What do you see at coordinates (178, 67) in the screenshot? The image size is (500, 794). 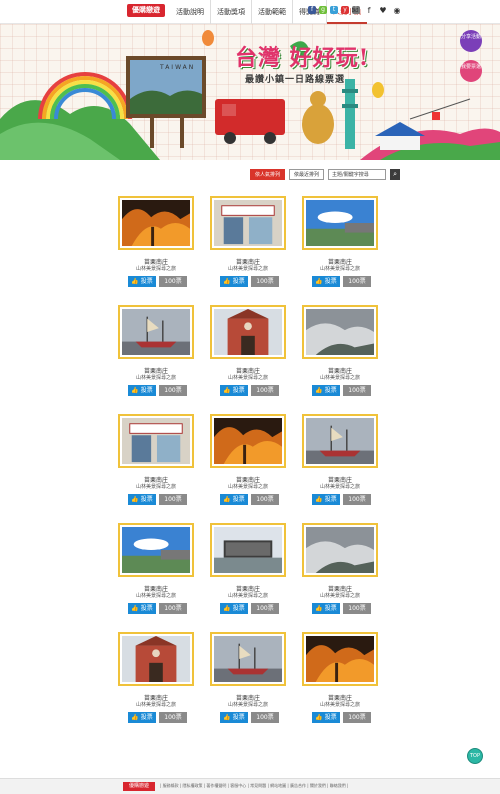 I see `taiwan-label: TAIWAN` at bounding box center [178, 67].